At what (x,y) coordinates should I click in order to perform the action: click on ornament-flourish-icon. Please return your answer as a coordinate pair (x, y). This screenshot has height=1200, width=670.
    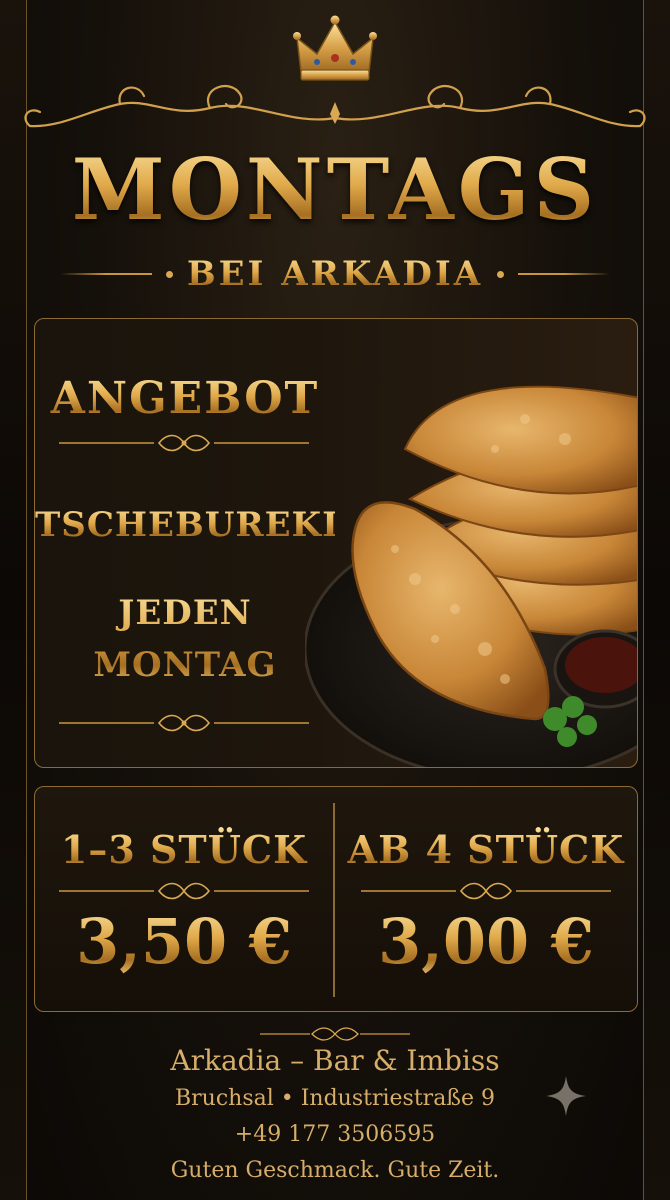
    Looking at the image, I should click on (335, 106).